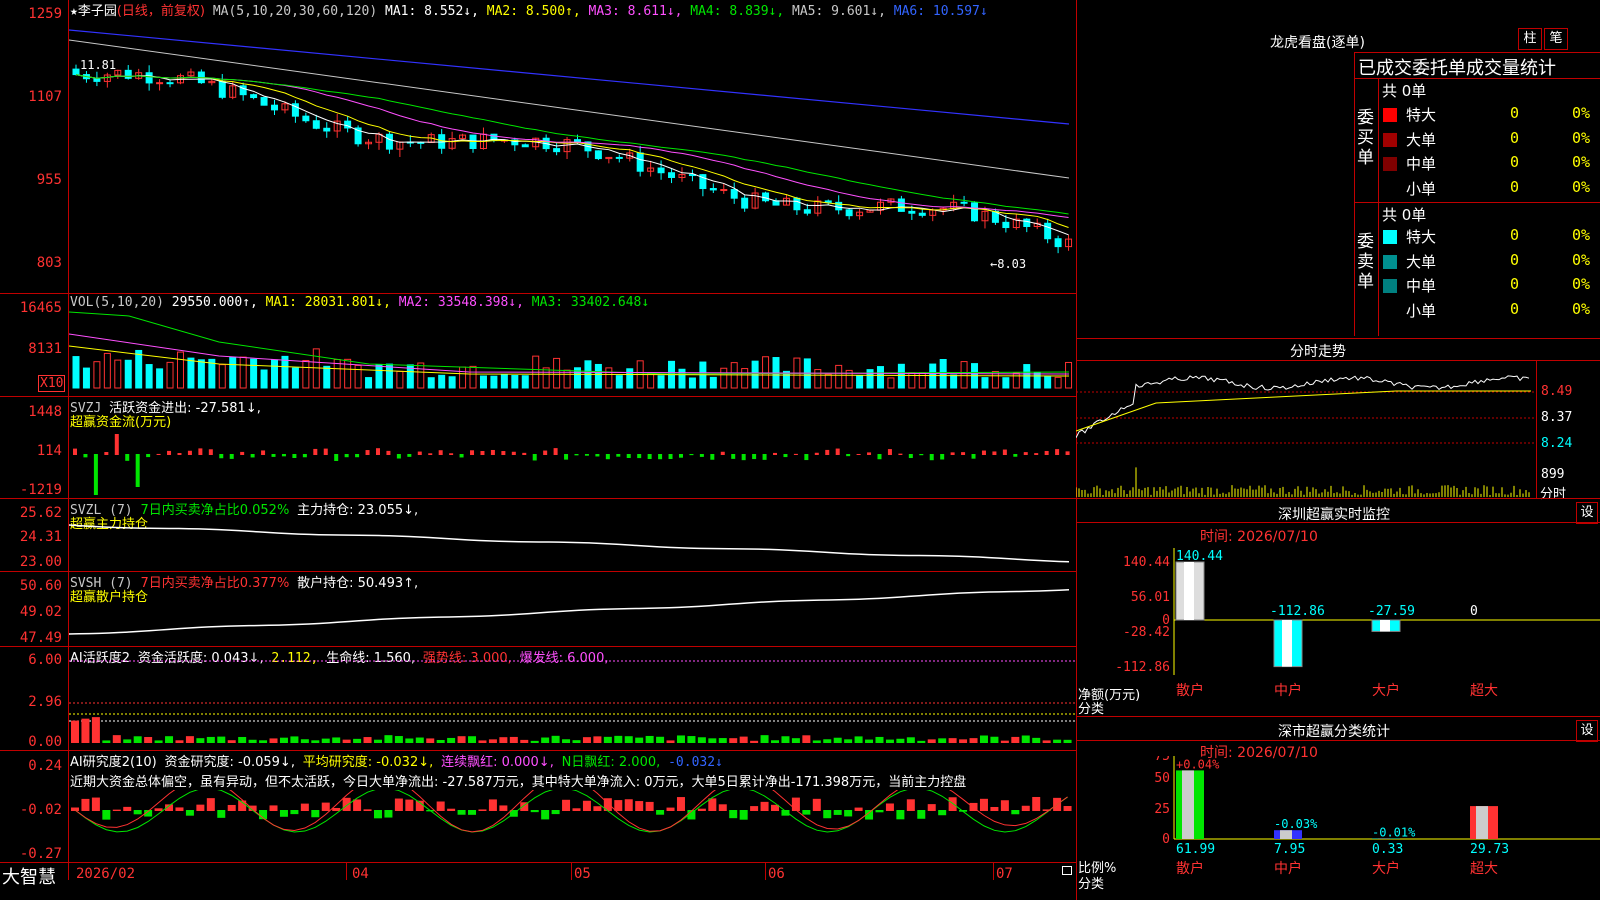  What do you see at coordinates (1162, 760) in the screenshot?
I see `stat-axis-label: 75` at bounding box center [1162, 760].